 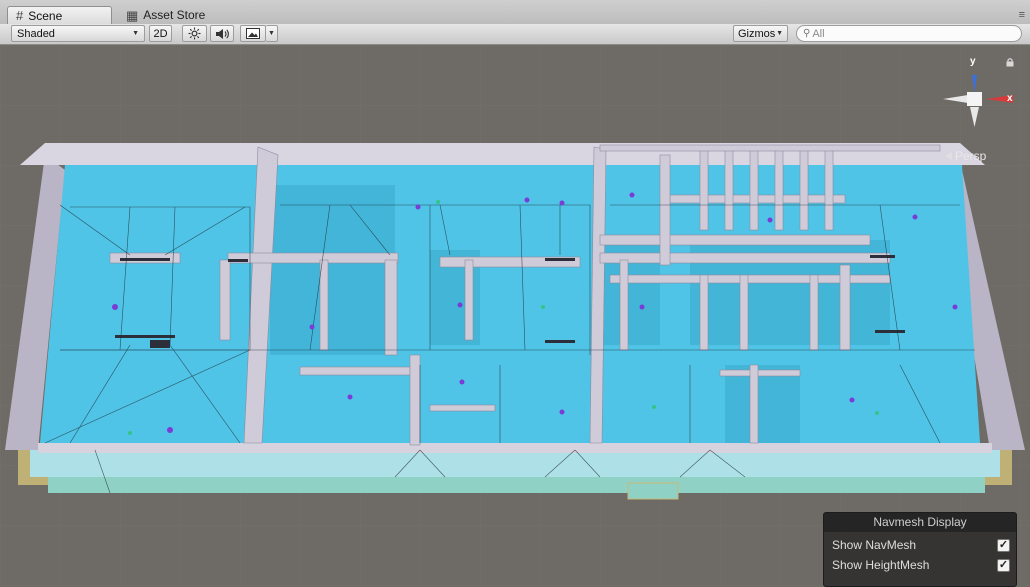 What do you see at coordinates (974, 99) in the screenshot?
I see `center-cube` at bounding box center [974, 99].